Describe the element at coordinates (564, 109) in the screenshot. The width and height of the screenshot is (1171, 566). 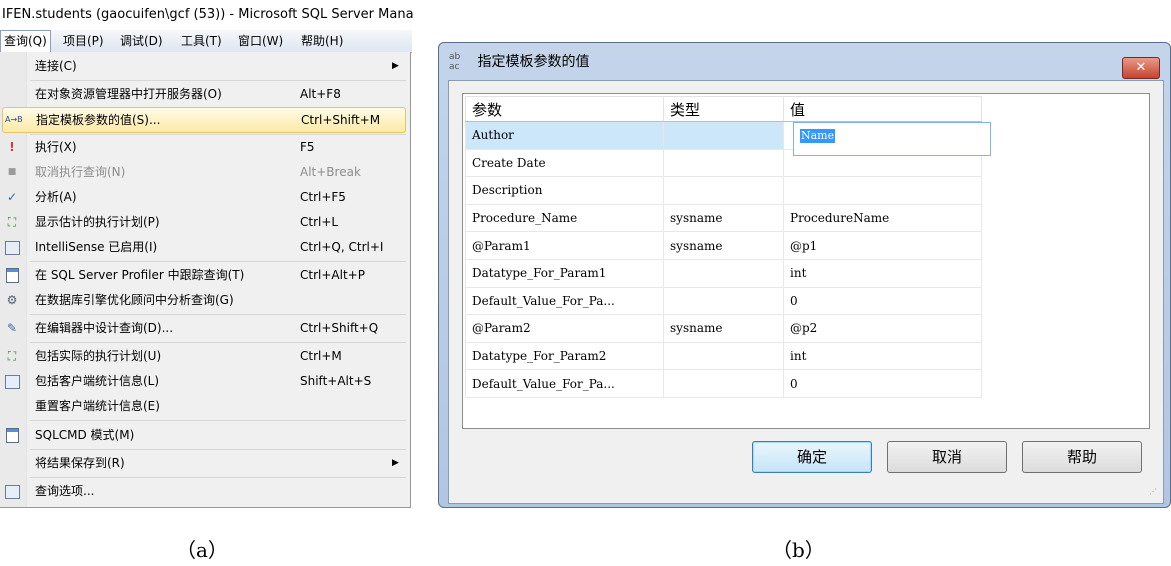
I see `column-header-parameter: 参数` at that location.